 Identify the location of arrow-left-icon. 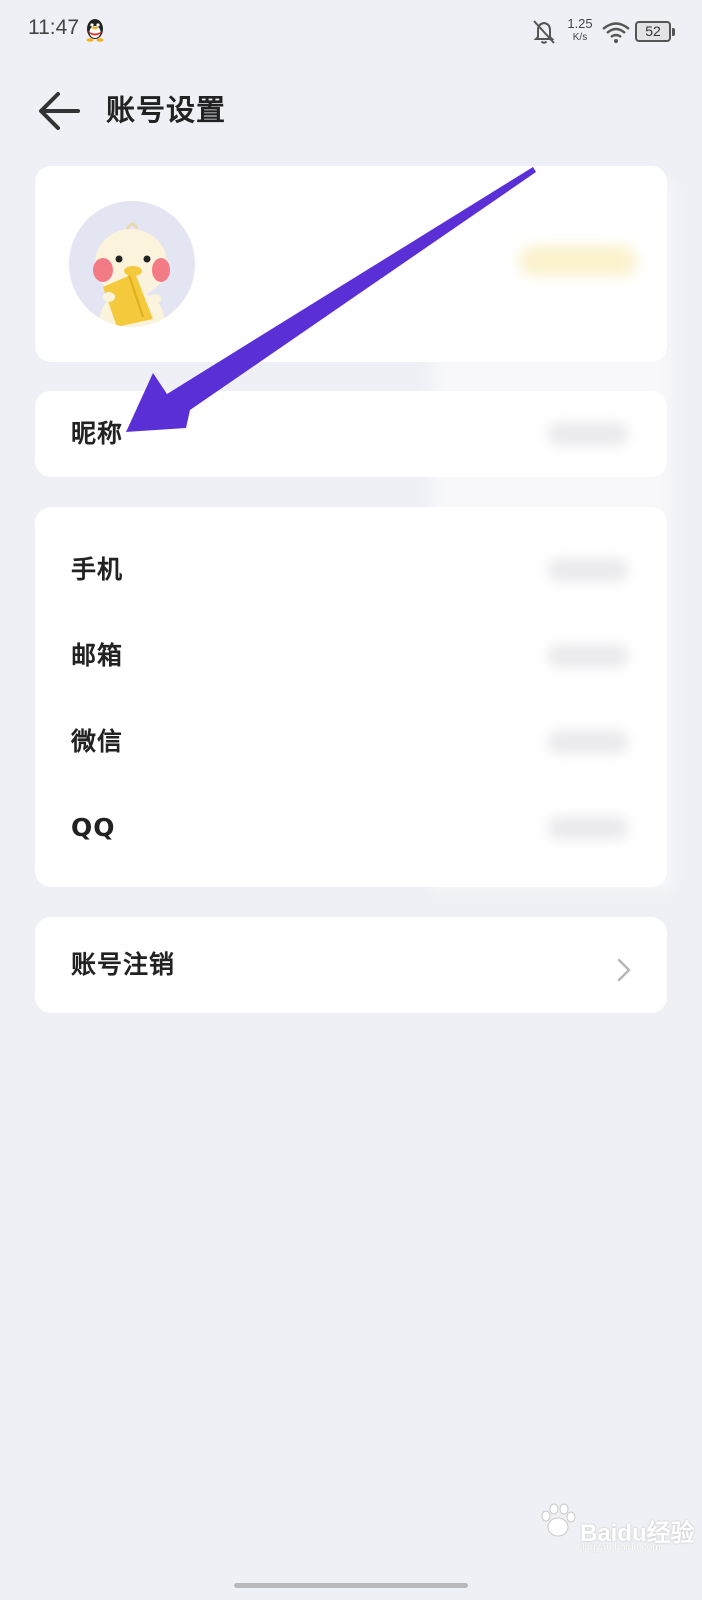
(59, 111).